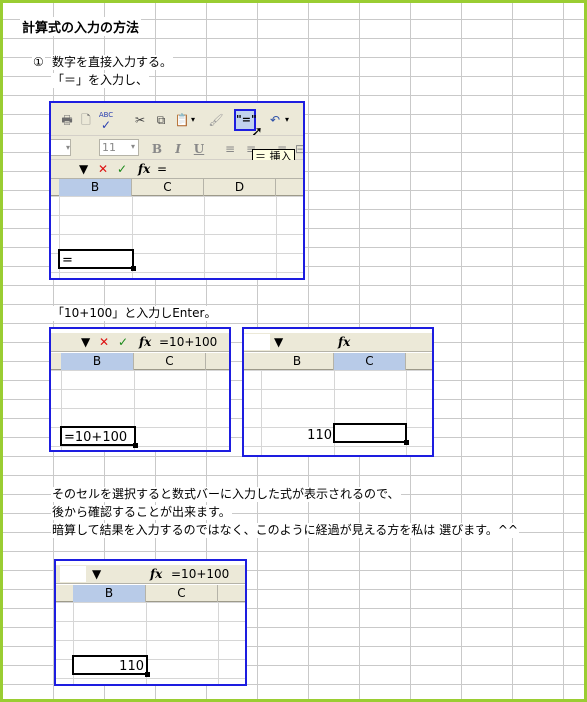  Describe the element at coordinates (86, 120) in the screenshot. I see `print-preview-icon: 🗋` at that location.